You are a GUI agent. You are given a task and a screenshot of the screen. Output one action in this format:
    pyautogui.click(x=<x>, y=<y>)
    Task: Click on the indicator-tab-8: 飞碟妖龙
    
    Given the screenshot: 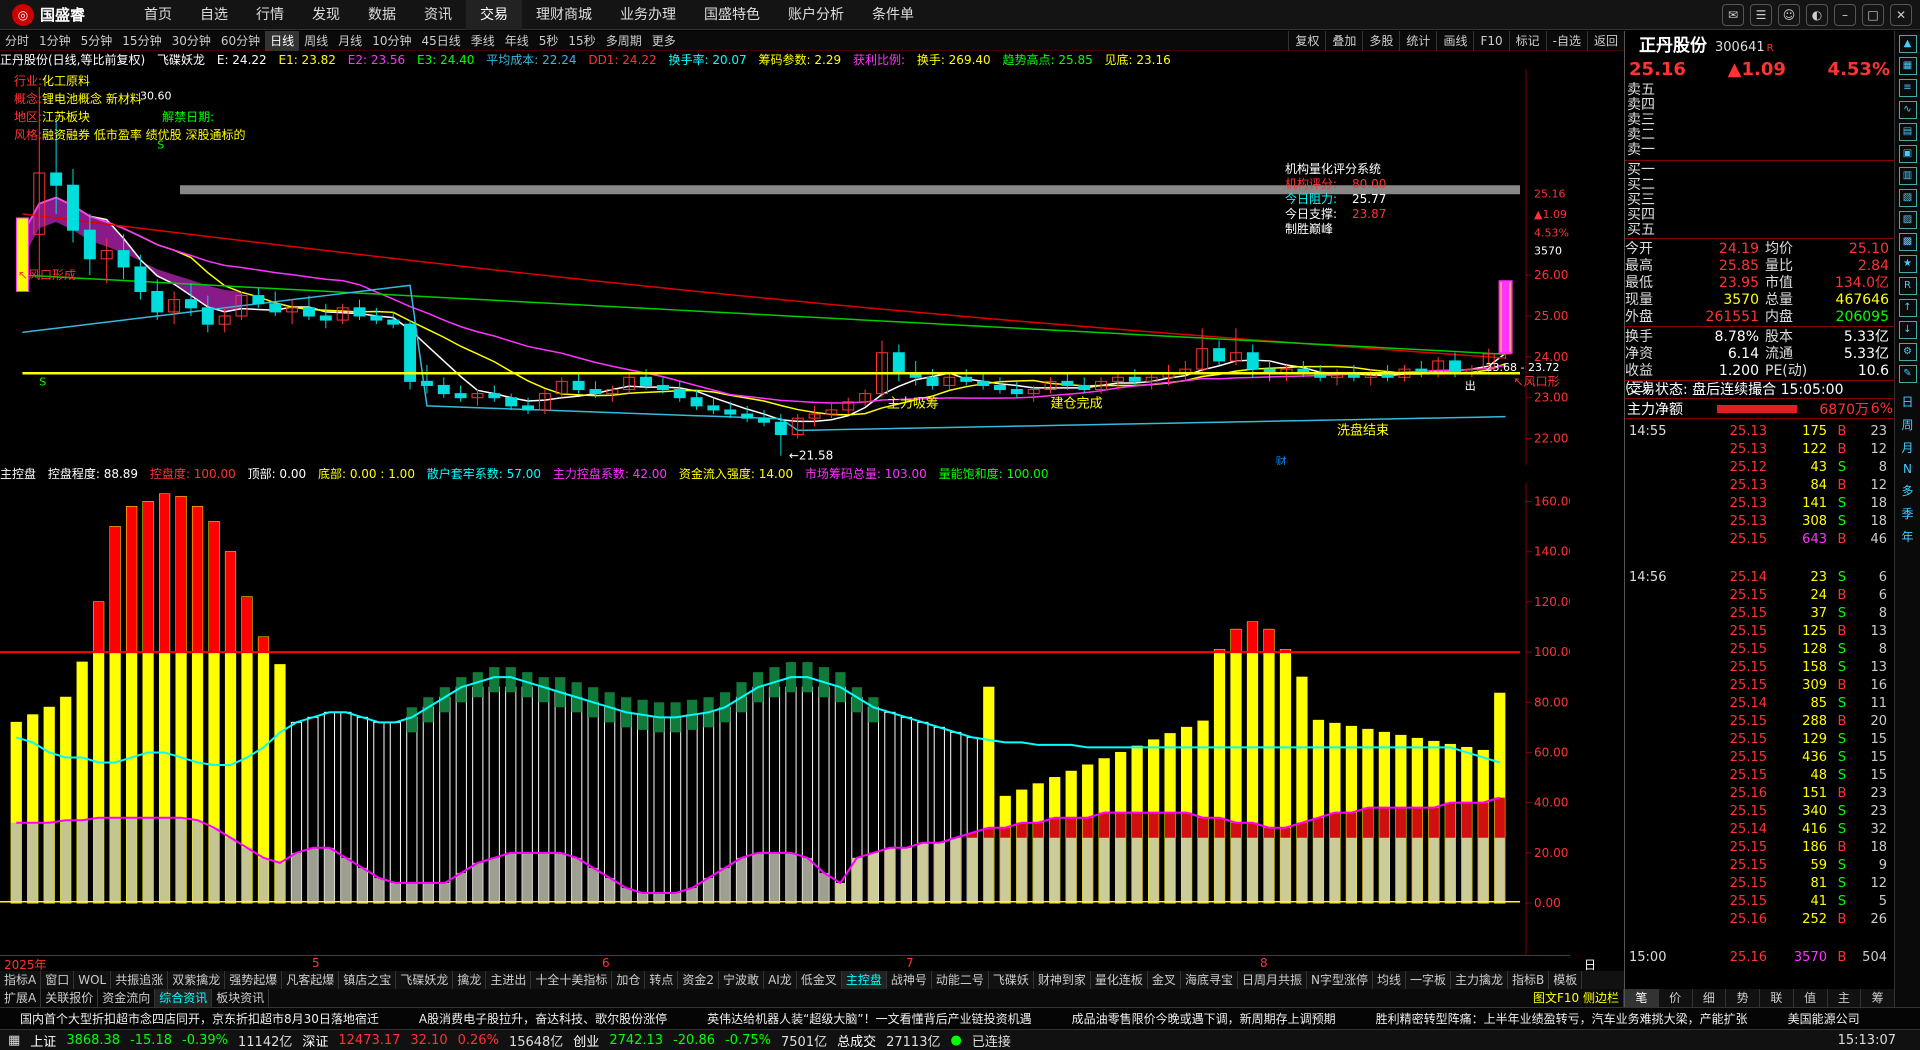 What is the action you would take?
    pyautogui.click(x=425, y=980)
    